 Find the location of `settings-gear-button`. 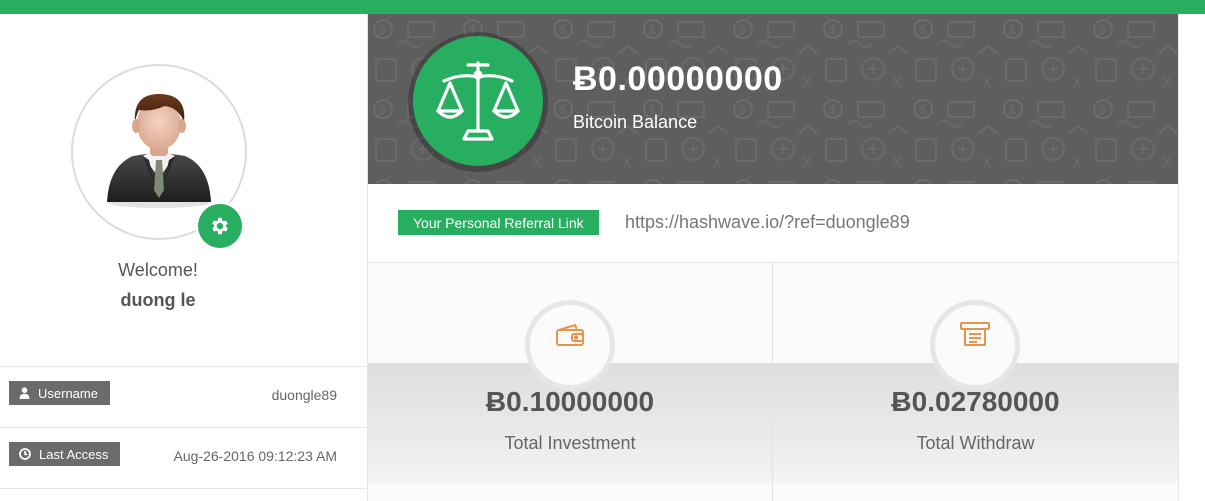

settings-gear-button is located at coordinates (220, 226).